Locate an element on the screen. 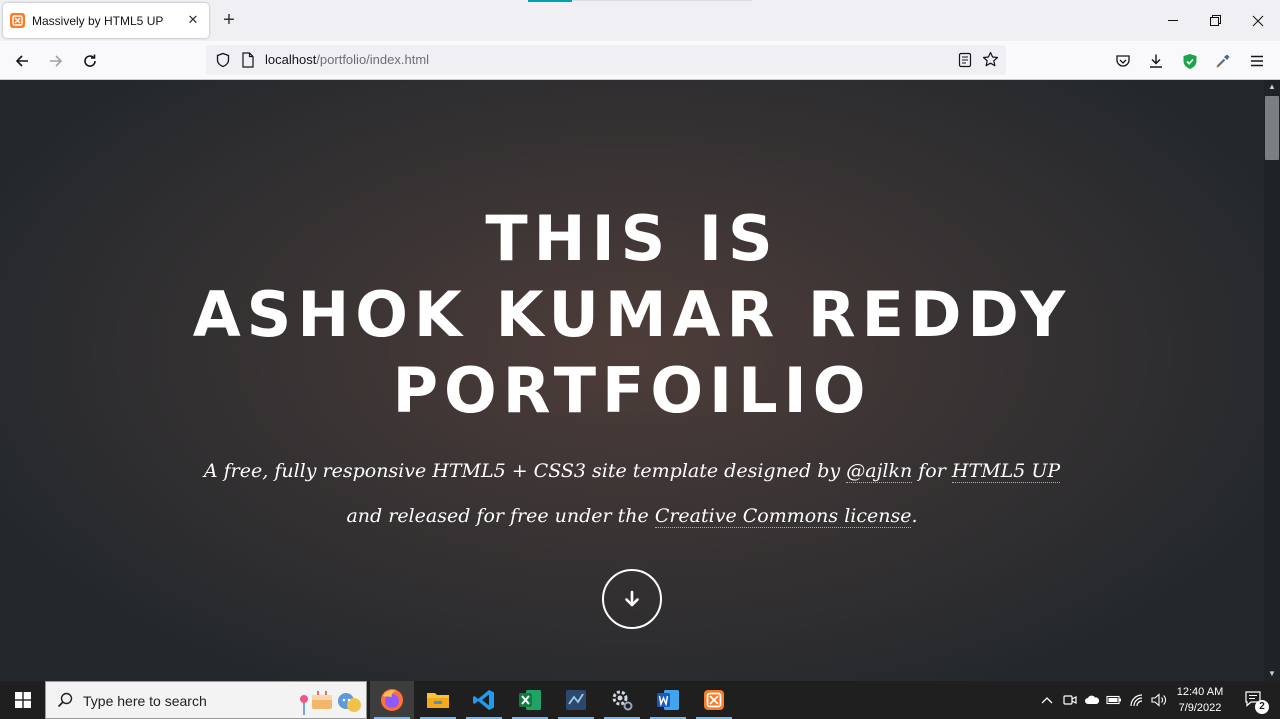 Image resolution: width=1280 pixels, height=719 pixels. shield-icon is located at coordinates (223, 60).